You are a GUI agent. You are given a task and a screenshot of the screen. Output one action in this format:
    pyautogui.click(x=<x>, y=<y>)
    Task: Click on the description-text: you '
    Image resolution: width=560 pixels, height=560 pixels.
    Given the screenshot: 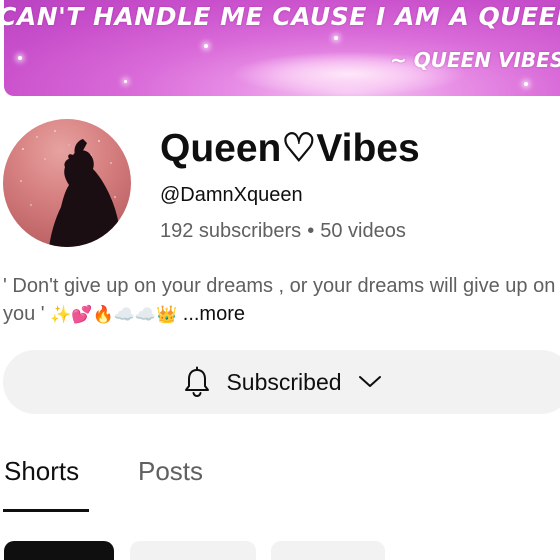 What is the action you would take?
    pyautogui.click(x=24, y=314)
    